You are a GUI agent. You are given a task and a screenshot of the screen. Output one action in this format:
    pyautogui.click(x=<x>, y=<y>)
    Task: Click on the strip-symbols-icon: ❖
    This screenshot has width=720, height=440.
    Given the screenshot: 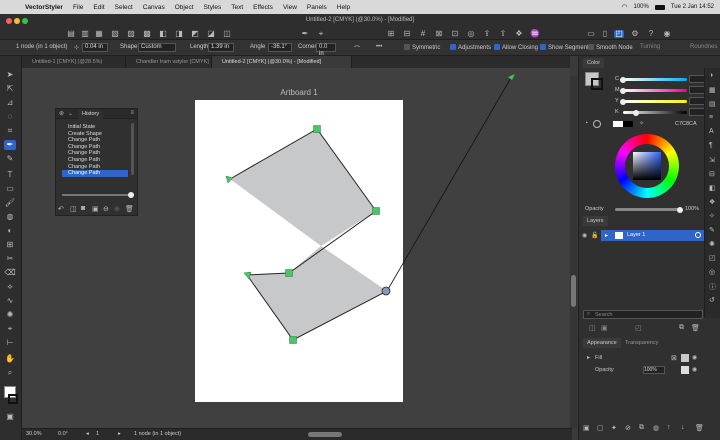 What is the action you would take?
    pyautogui.click(x=712, y=202)
    